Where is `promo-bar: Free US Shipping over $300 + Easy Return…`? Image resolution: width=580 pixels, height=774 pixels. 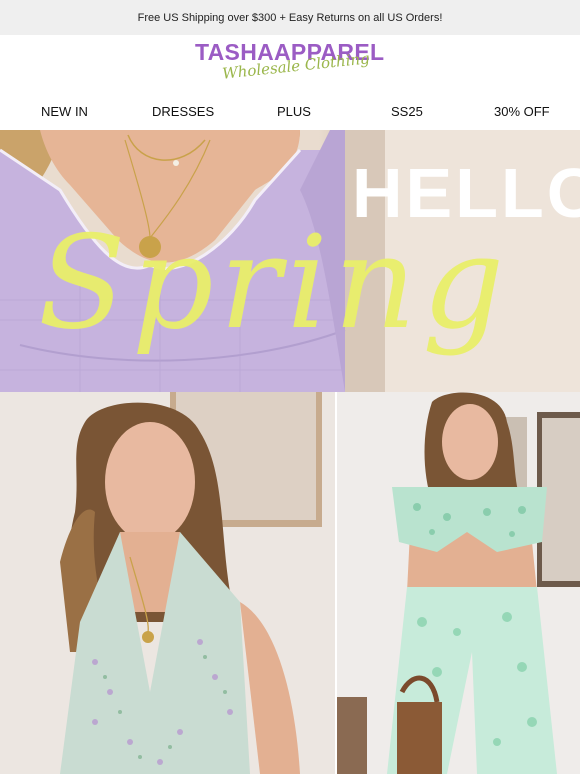
promo-bar: Free US Shipping over $300 + Easy Return… is located at coordinates (290, 17).